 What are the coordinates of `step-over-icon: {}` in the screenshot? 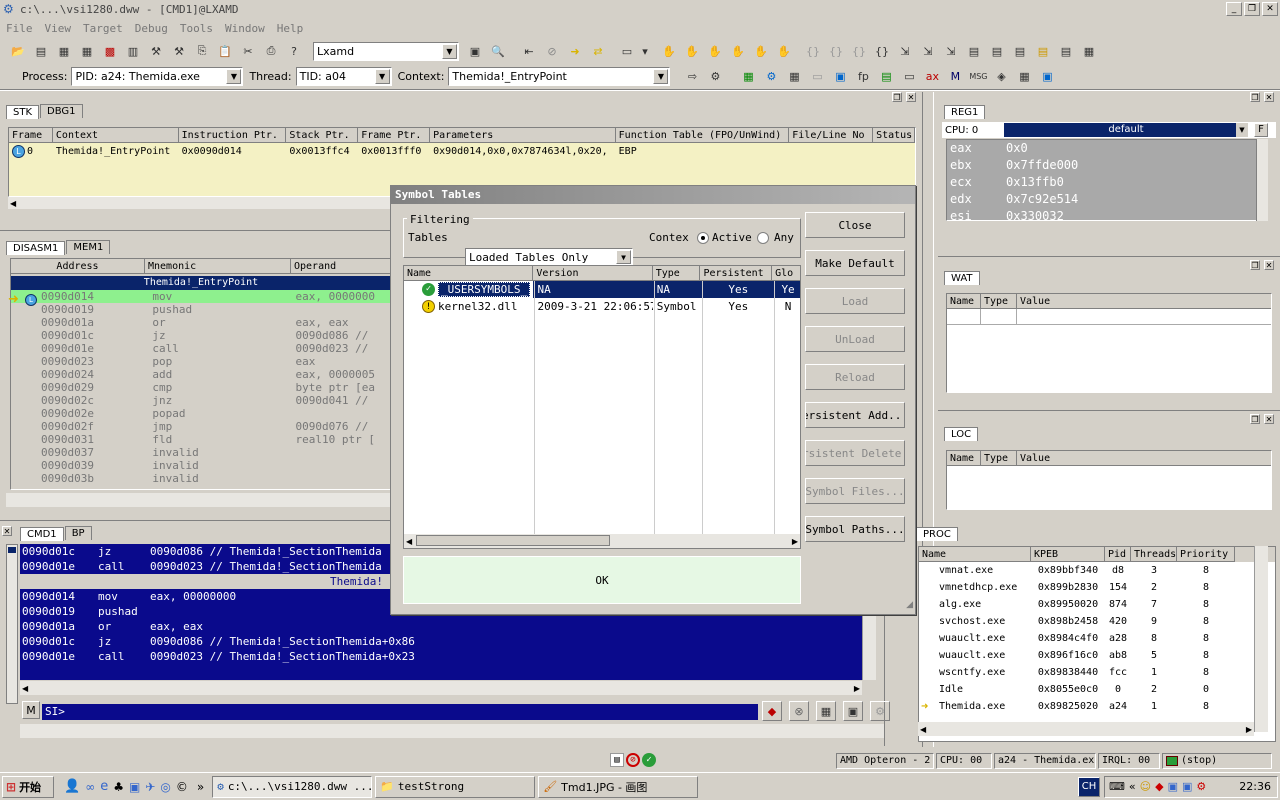 It's located at (836, 51).